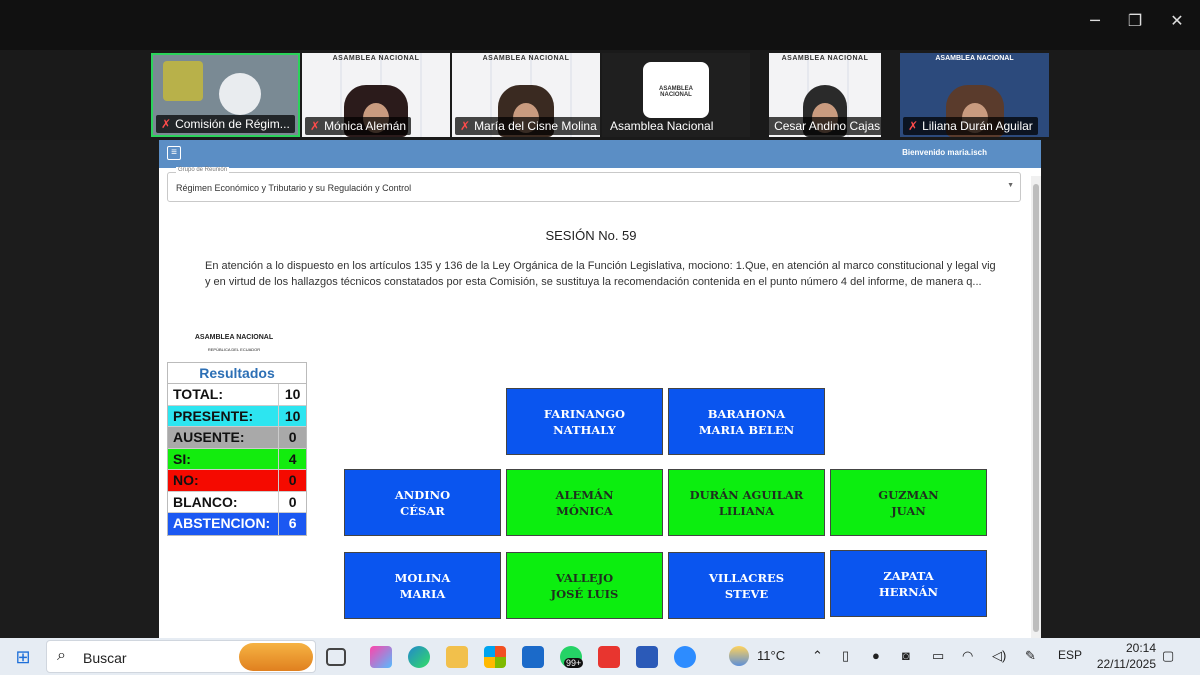 The width and height of the screenshot is (1200, 675). I want to click on org-subtitle: REPÚBLICA DEL ECUADOR, so click(234, 349).